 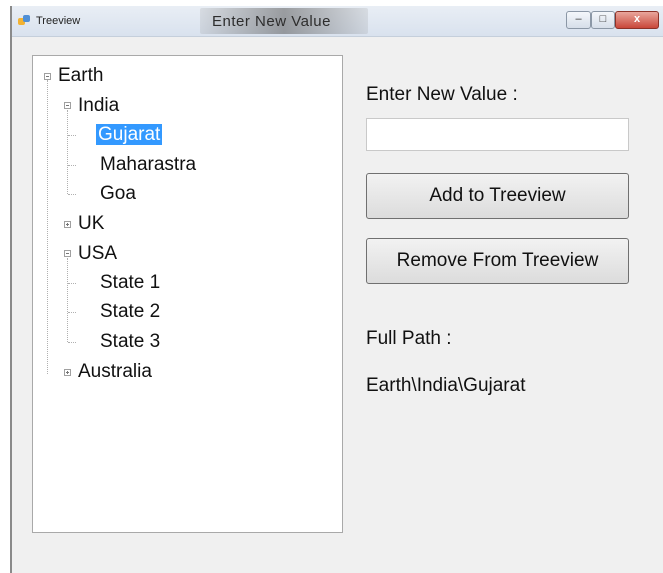 What do you see at coordinates (442, 94) in the screenshot?
I see `enter-value-label: Enter New Value :` at bounding box center [442, 94].